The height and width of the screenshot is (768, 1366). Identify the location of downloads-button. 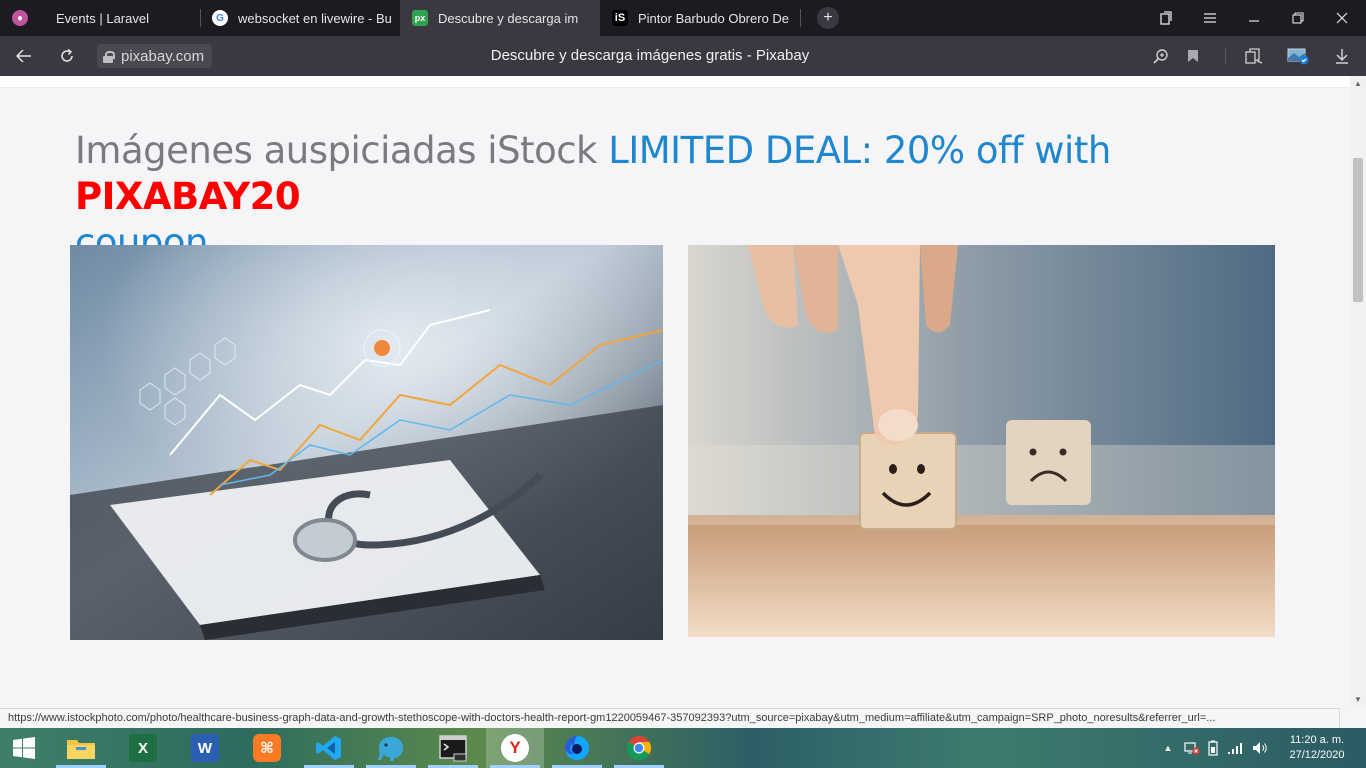
(1342, 56).